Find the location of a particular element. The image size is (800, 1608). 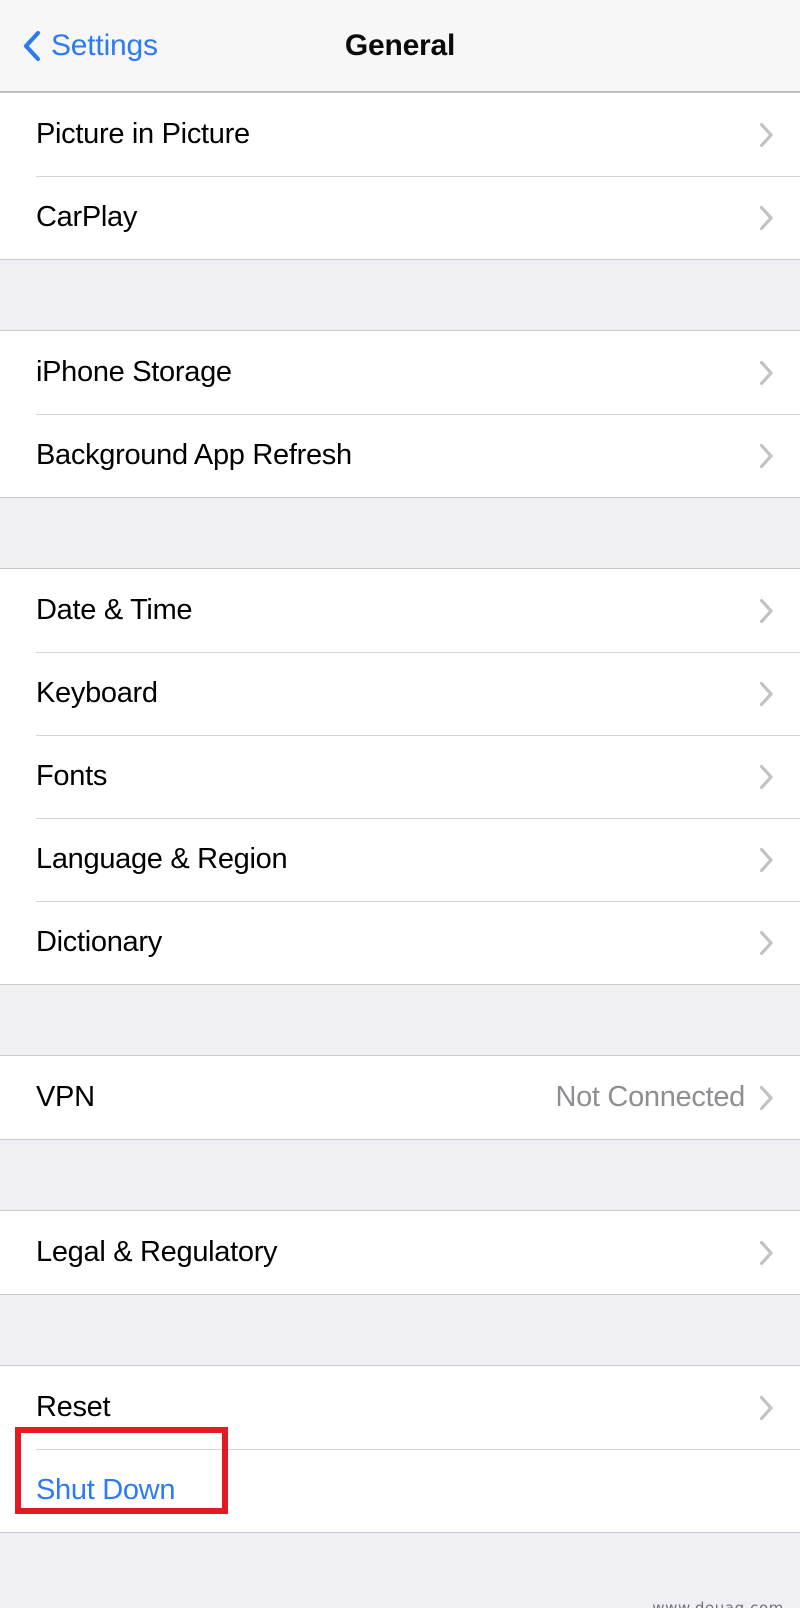

settings-row-date-time: Date & Time is located at coordinates (400, 610).